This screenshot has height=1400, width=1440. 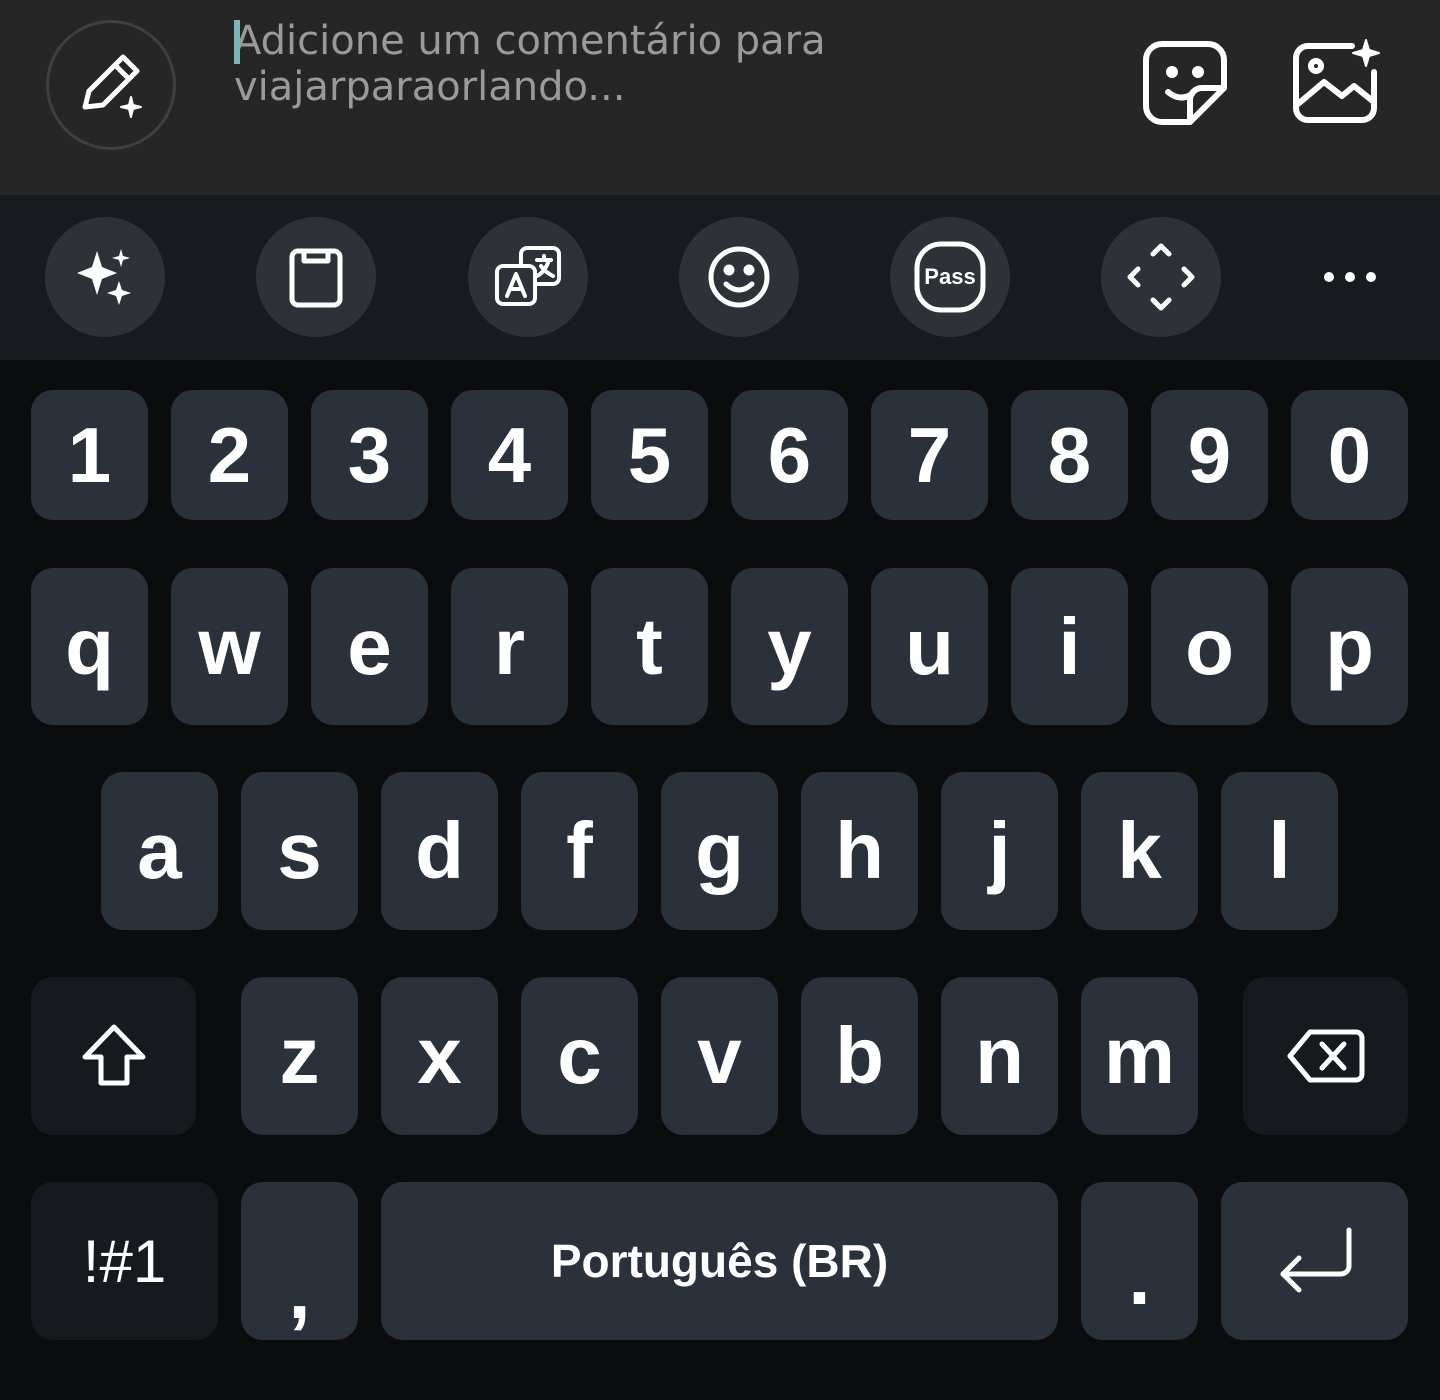 What do you see at coordinates (1279, 851) in the screenshot?
I see `key-l: l` at bounding box center [1279, 851].